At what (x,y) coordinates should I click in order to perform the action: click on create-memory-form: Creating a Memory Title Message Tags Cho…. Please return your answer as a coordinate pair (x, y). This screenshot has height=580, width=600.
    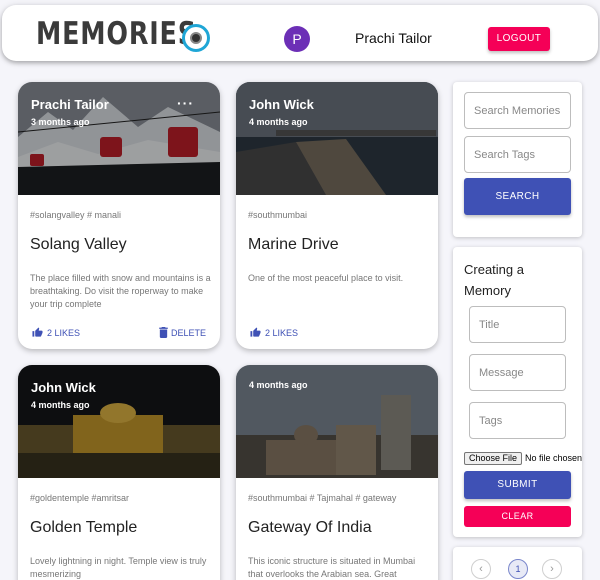
    Looking at the image, I should click on (517, 392).